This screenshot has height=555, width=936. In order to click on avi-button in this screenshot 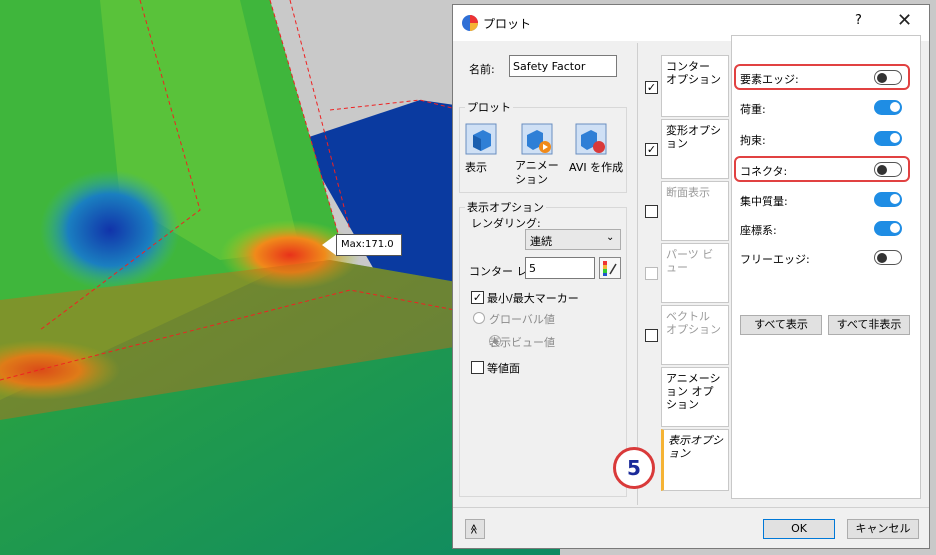, I will do `click(591, 139)`.